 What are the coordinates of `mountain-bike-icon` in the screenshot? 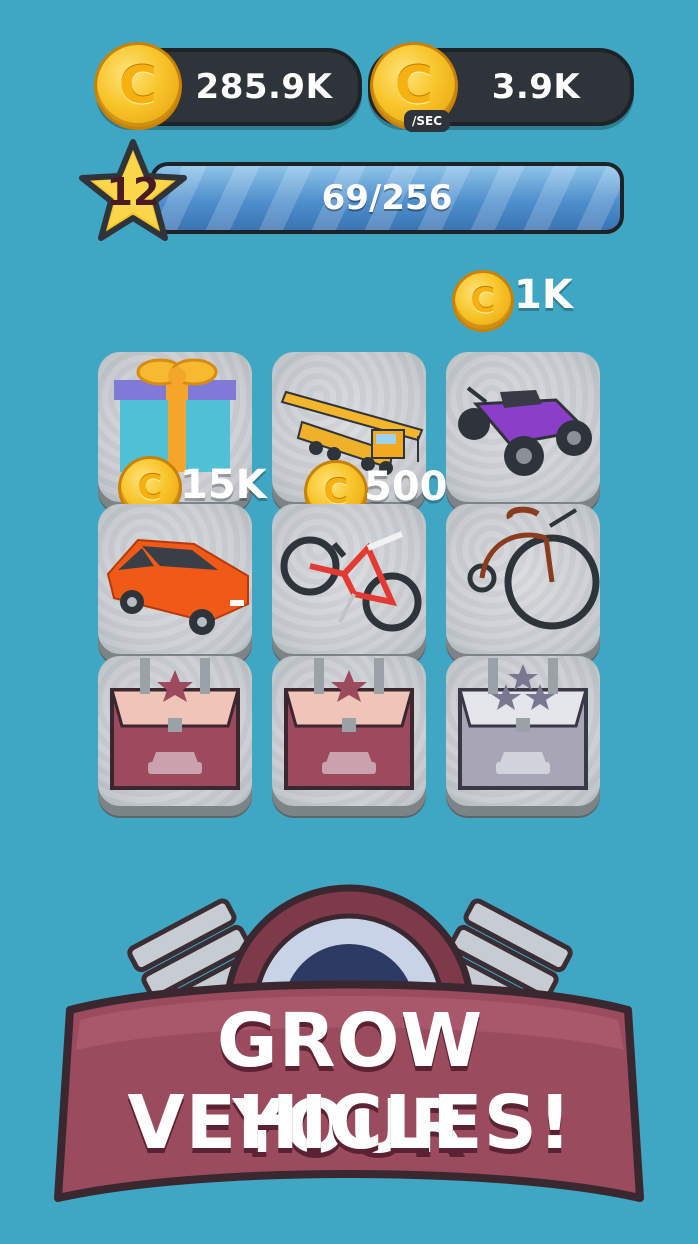 It's located at (351, 581).